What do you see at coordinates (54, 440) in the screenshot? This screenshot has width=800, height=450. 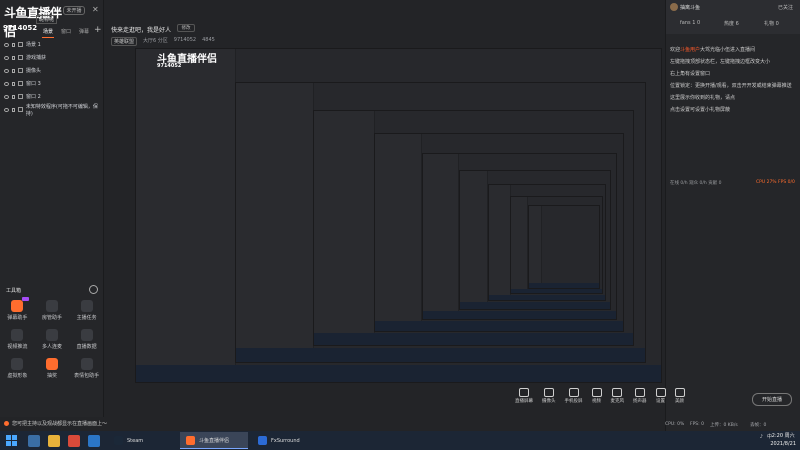 I see `folder-icon` at bounding box center [54, 440].